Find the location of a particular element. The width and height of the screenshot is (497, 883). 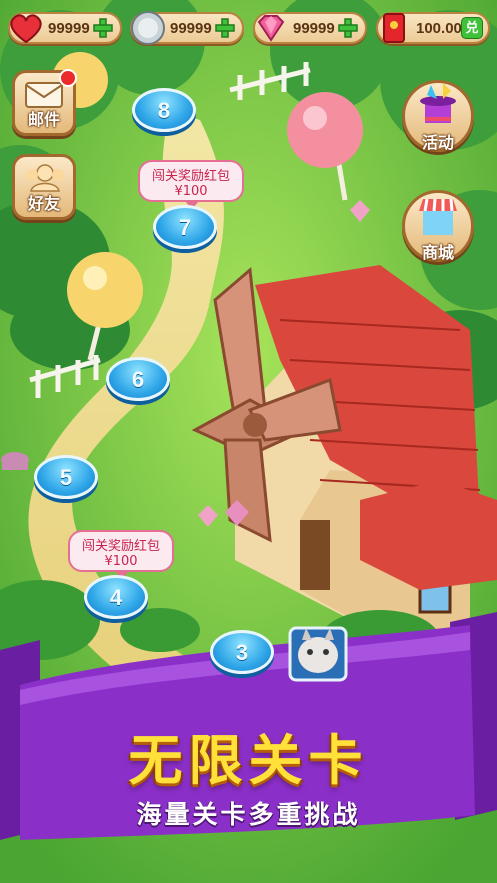

level-number: 6 is located at coordinates (138, 379).